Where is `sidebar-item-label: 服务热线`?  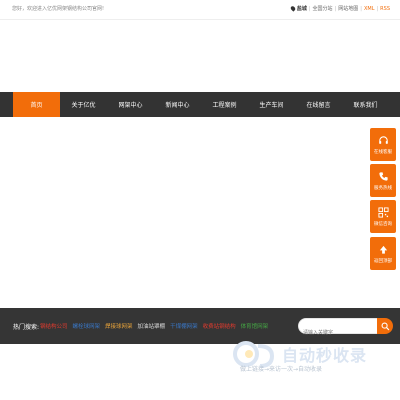 sidebar-item-label: 服务热线 is located at coordinates (383, 188).